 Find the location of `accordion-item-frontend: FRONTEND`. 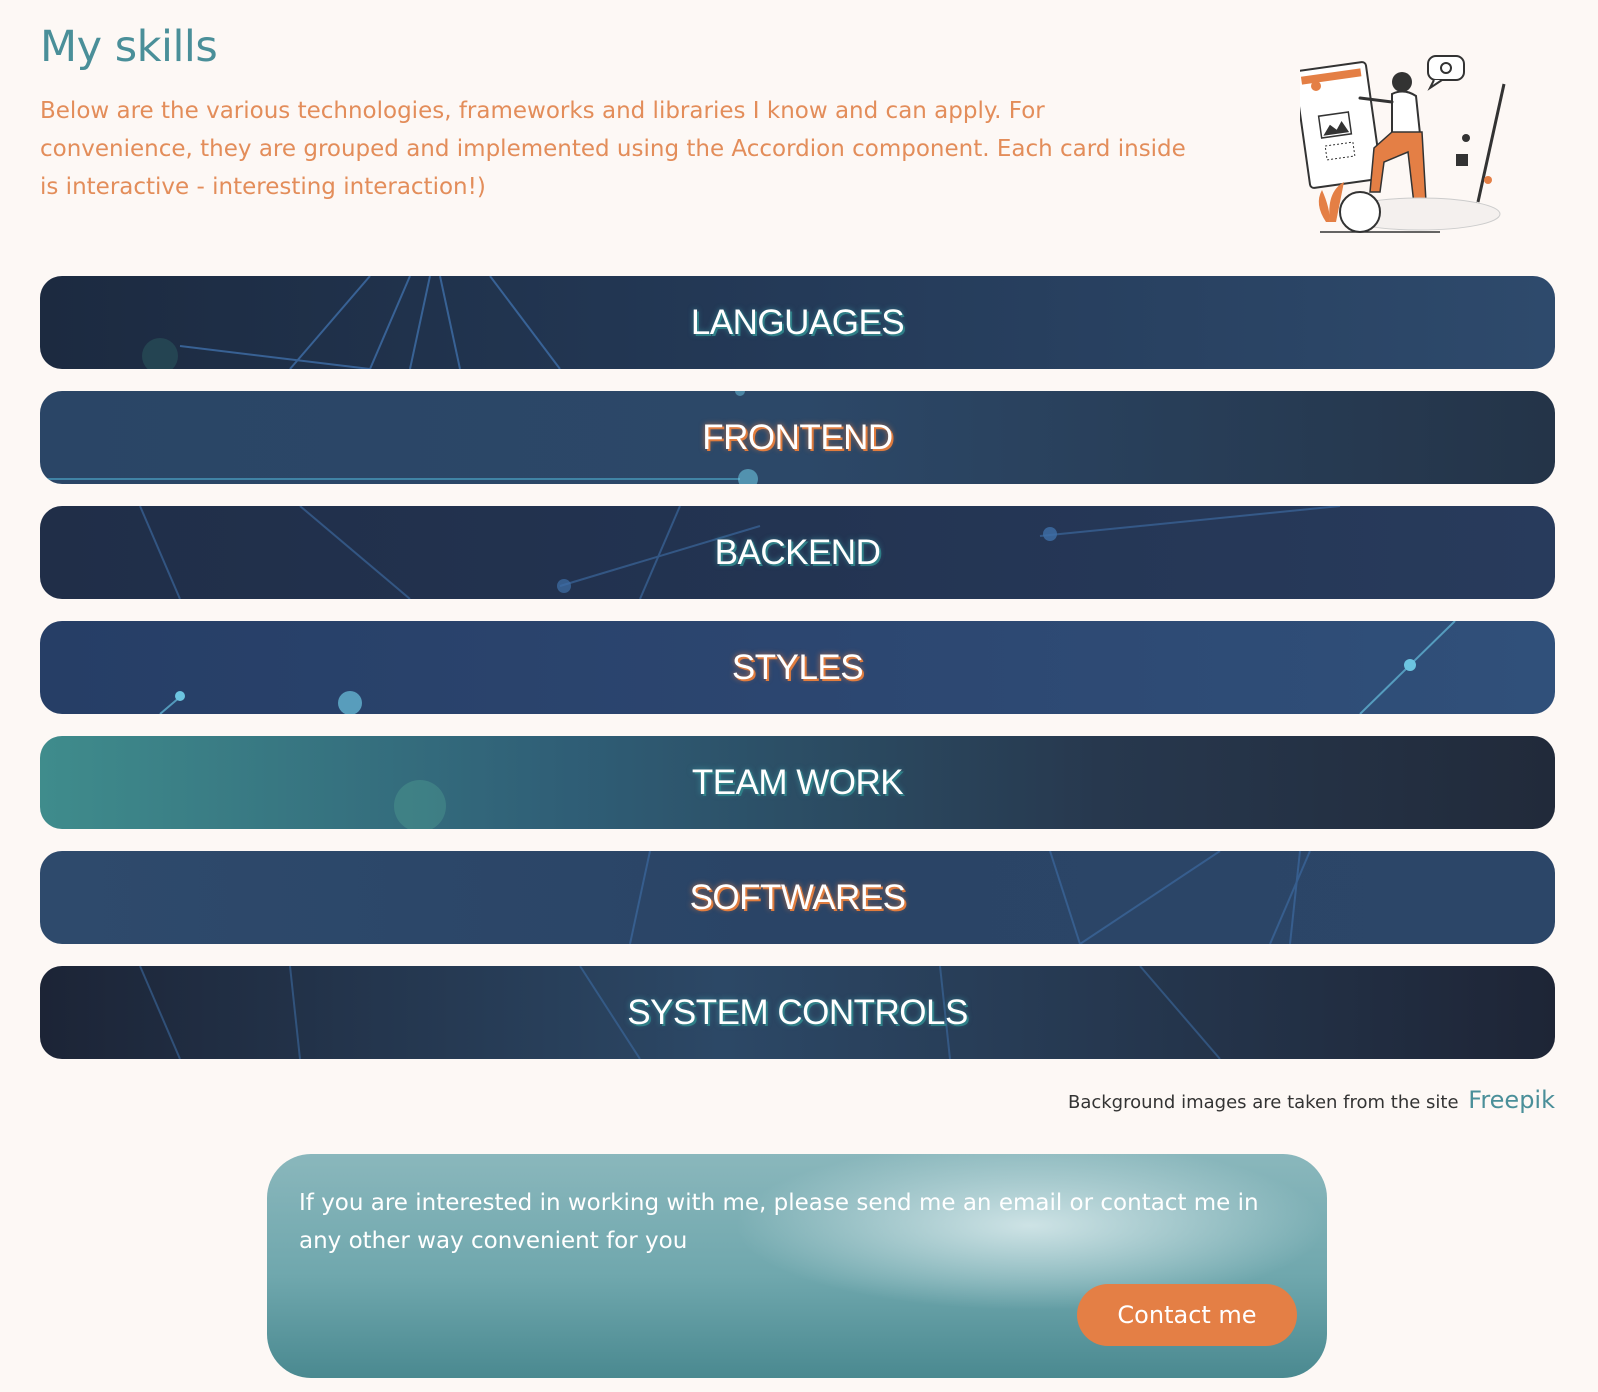

accordion-item-frontend: FRONTEND is located at coordinates (797, 437).